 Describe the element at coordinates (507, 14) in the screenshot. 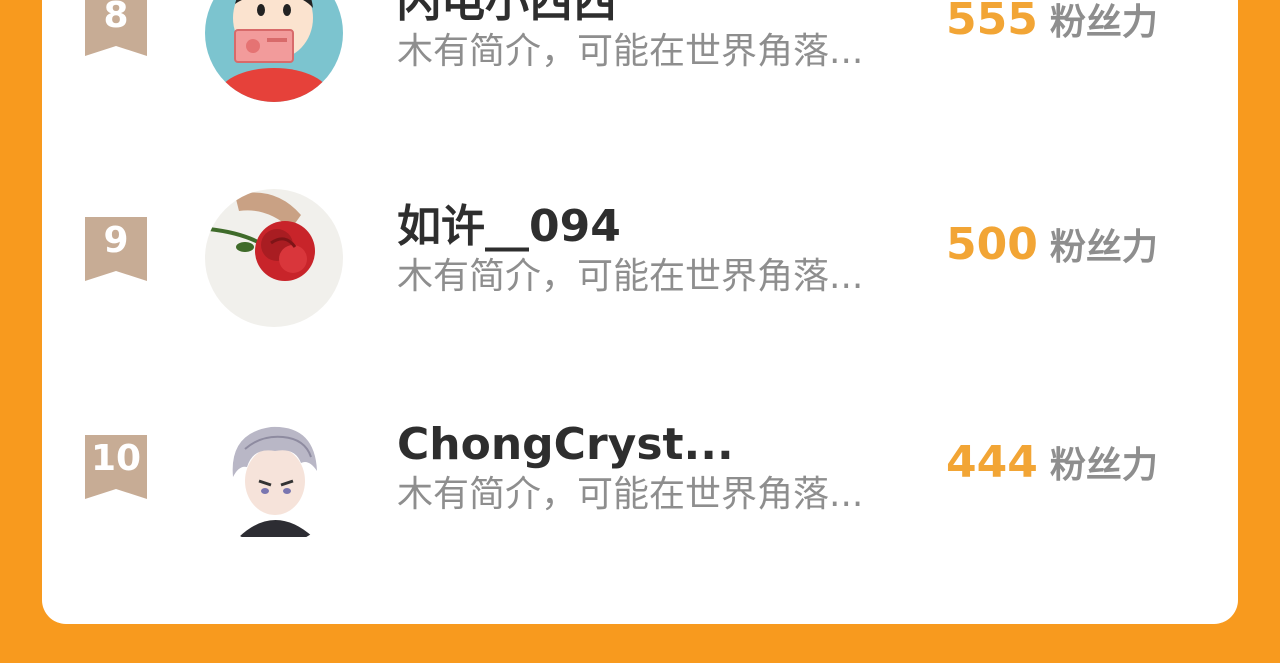

I see `username: 闪电小西西` at that location.